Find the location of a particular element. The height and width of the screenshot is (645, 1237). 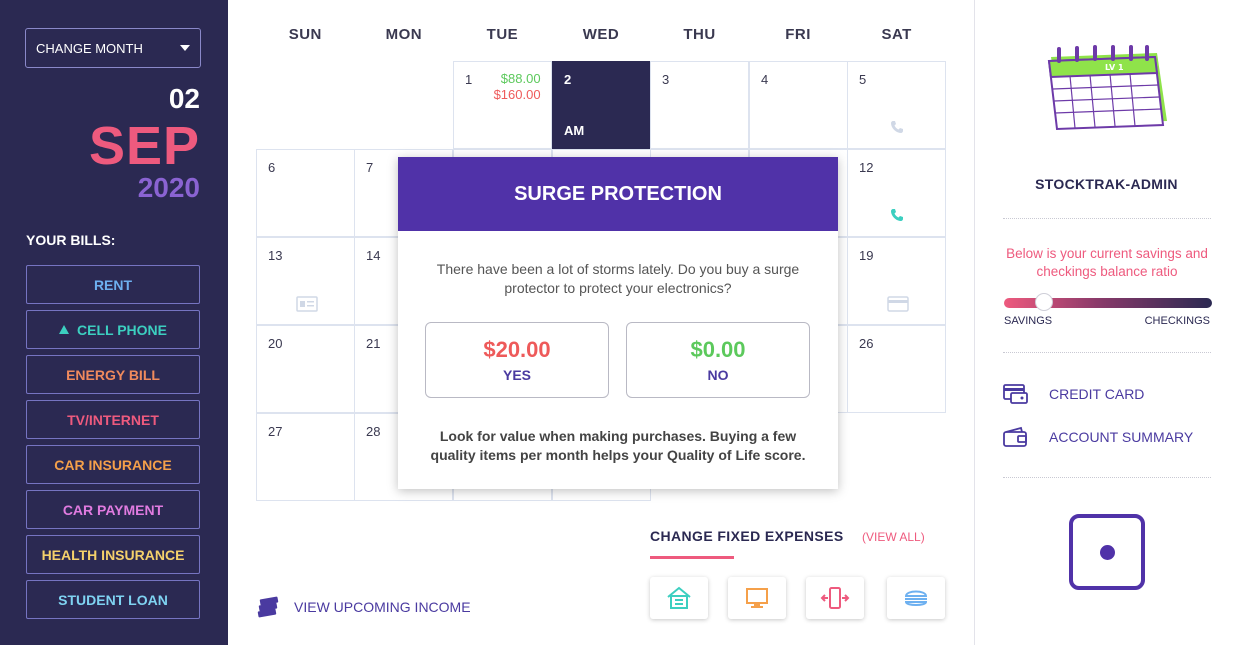

weekday-sat: SAT is located at coordinates (896, 34).